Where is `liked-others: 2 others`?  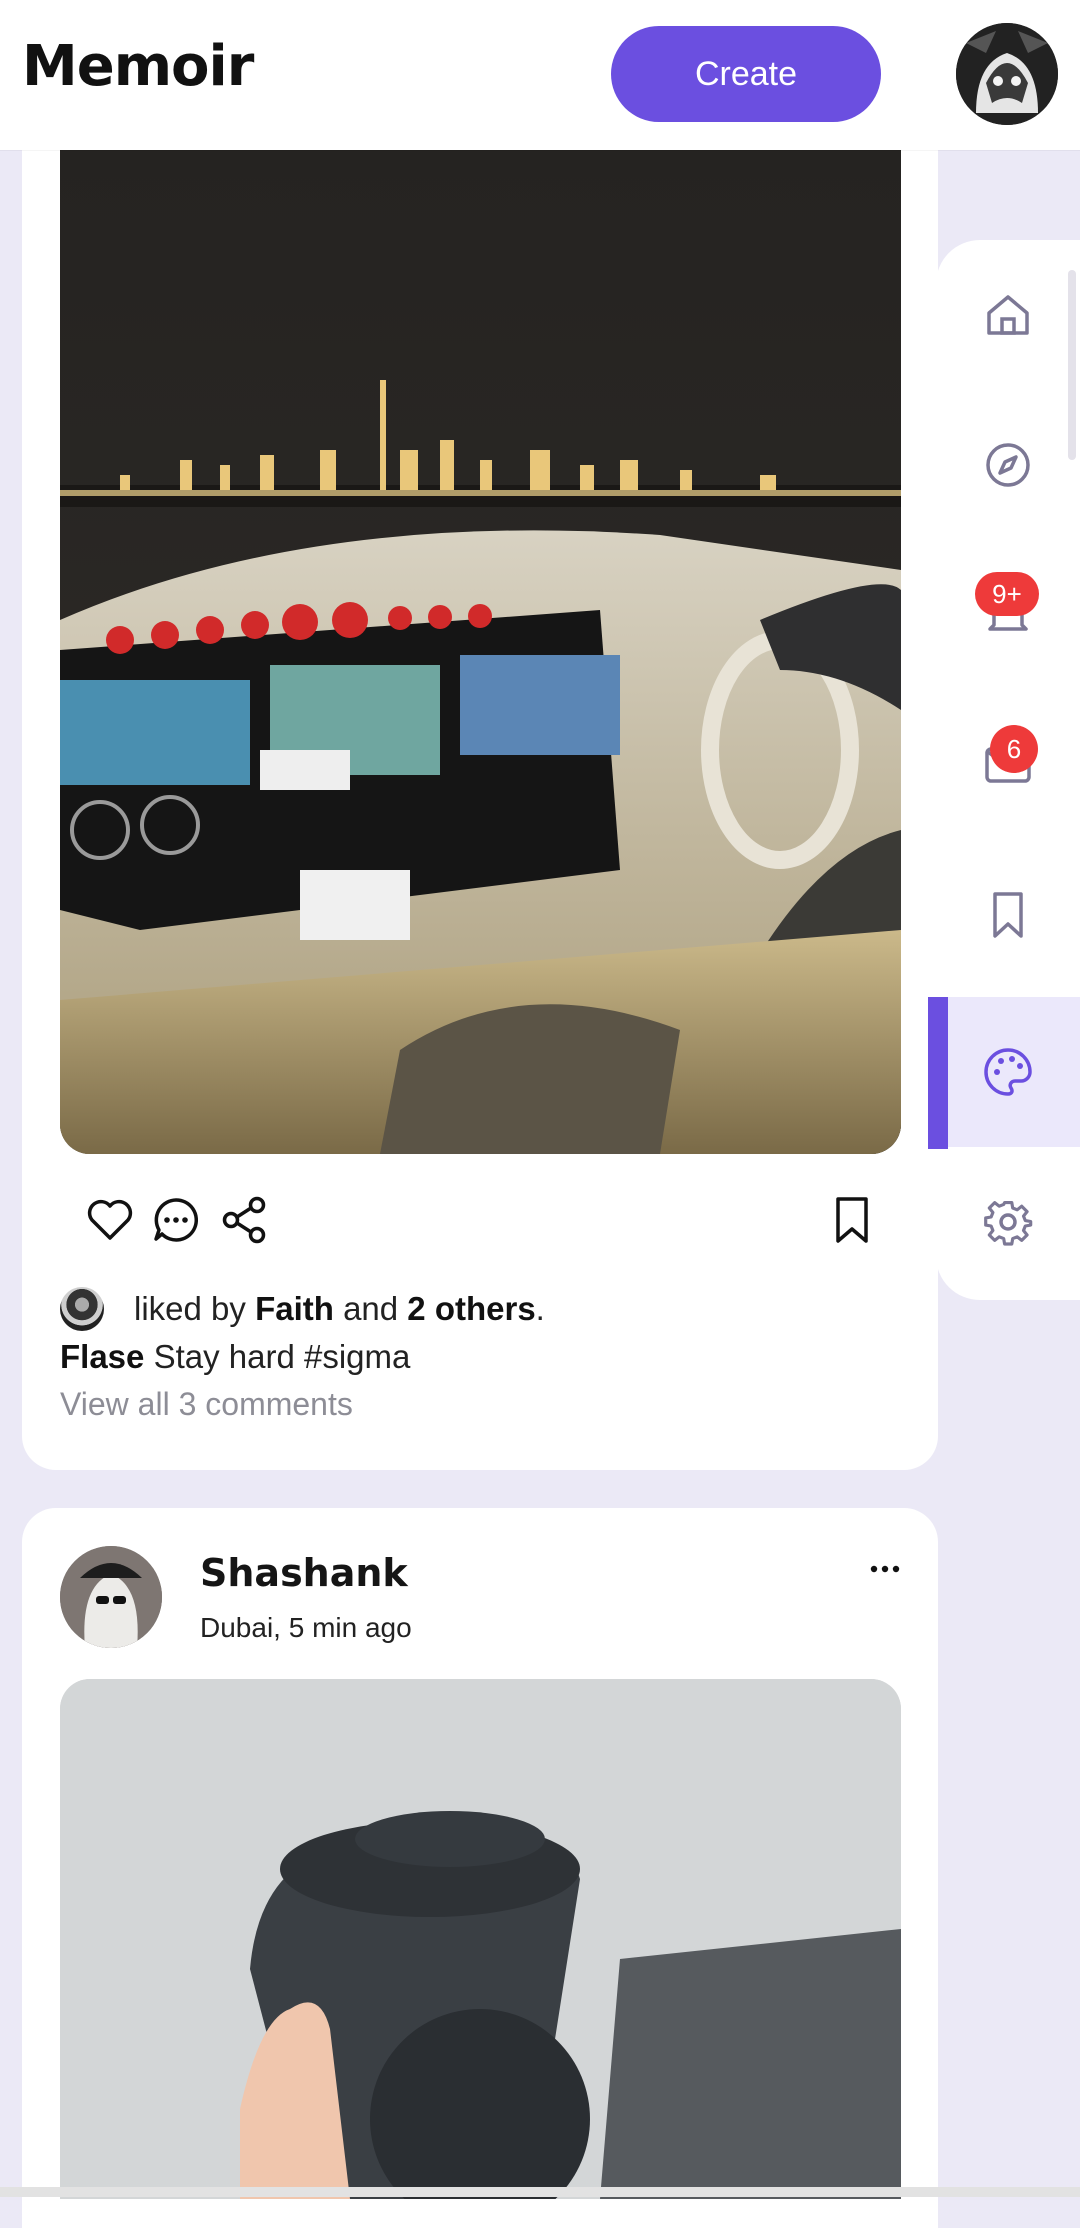
liked-others: 2 others is located at coordinates (471, 1309).